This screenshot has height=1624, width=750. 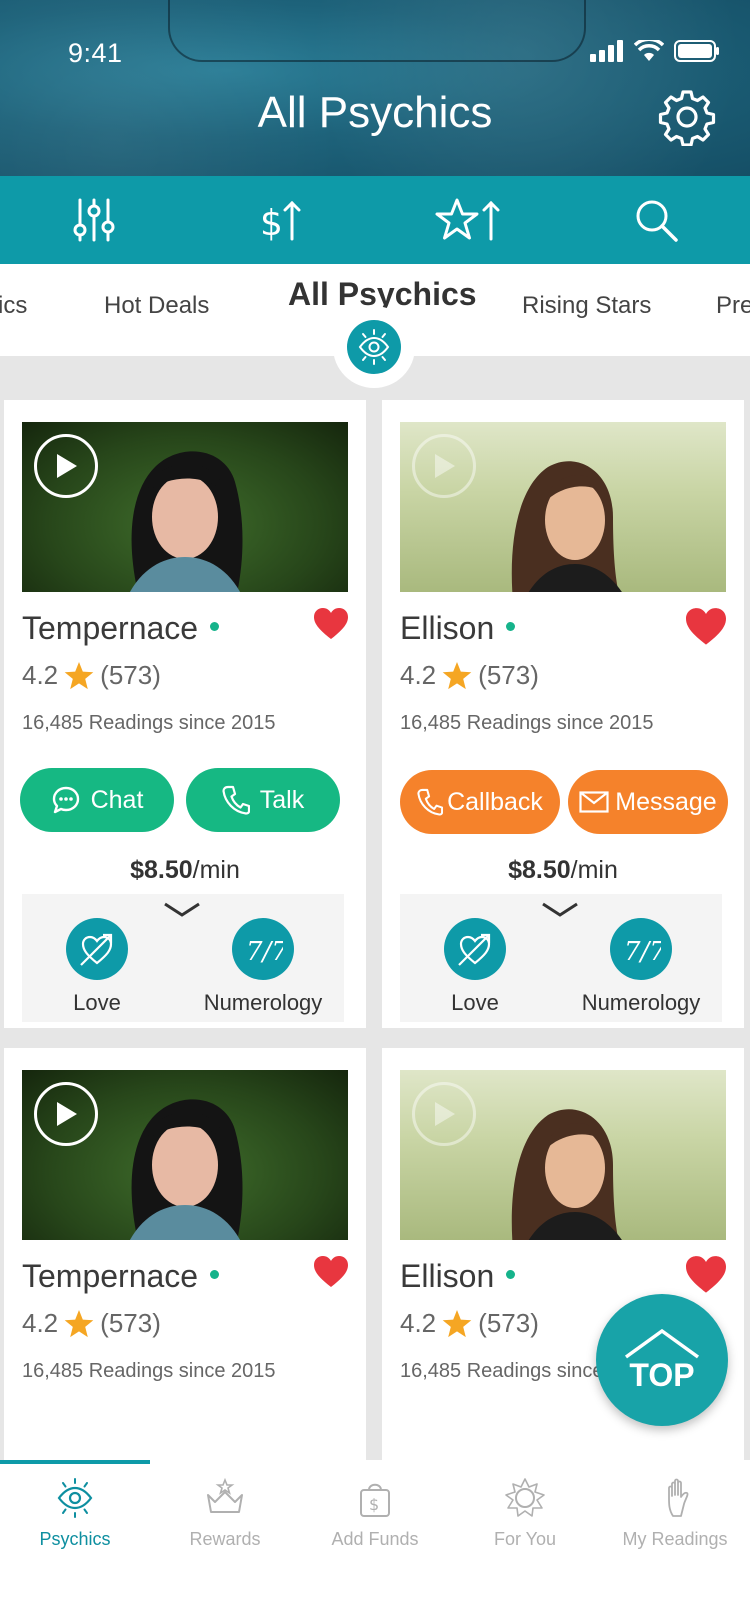 I want to click on nav-label: Add Funds, so click(x=375, y=1539).